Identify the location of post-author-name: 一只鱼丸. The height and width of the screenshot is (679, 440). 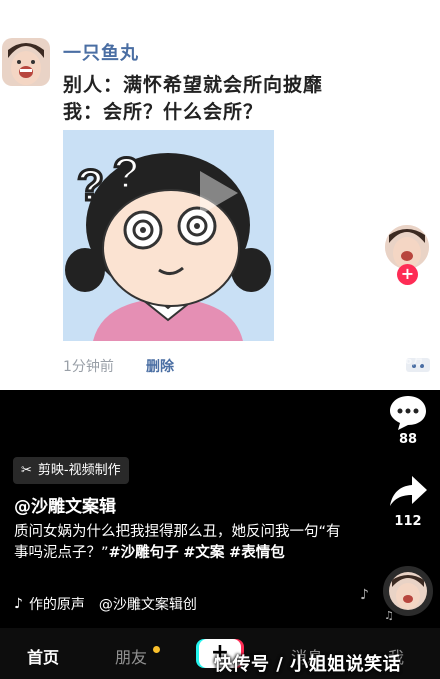
(101, 53).